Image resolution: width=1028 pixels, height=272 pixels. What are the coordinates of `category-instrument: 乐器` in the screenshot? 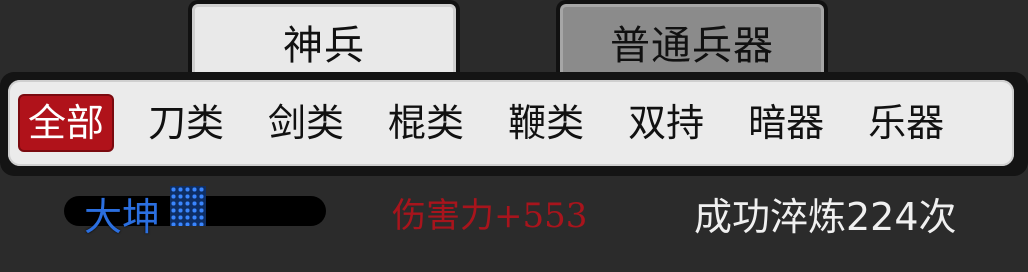 It's located at (906, 123).